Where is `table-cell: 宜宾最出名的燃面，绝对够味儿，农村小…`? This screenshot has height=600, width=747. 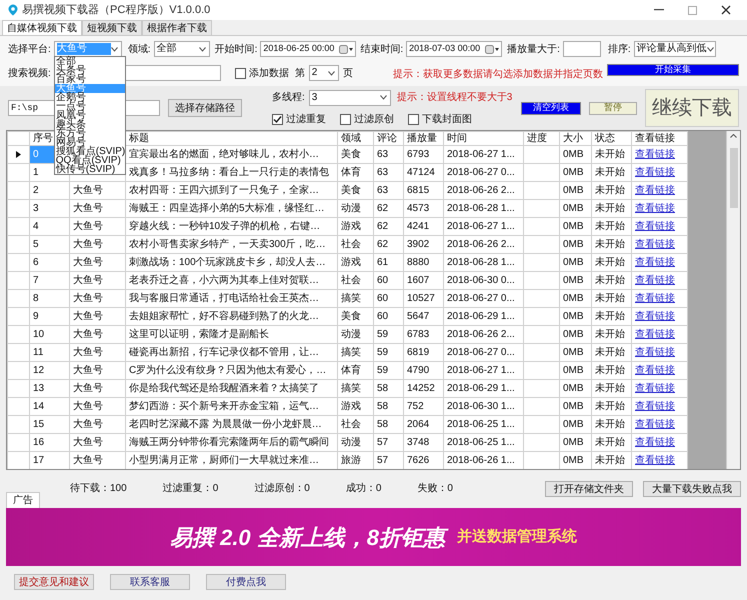
table-cell: 宜宾最出名的燃面，绝对够味儿，农村小… is located at coordinates (232, 155).